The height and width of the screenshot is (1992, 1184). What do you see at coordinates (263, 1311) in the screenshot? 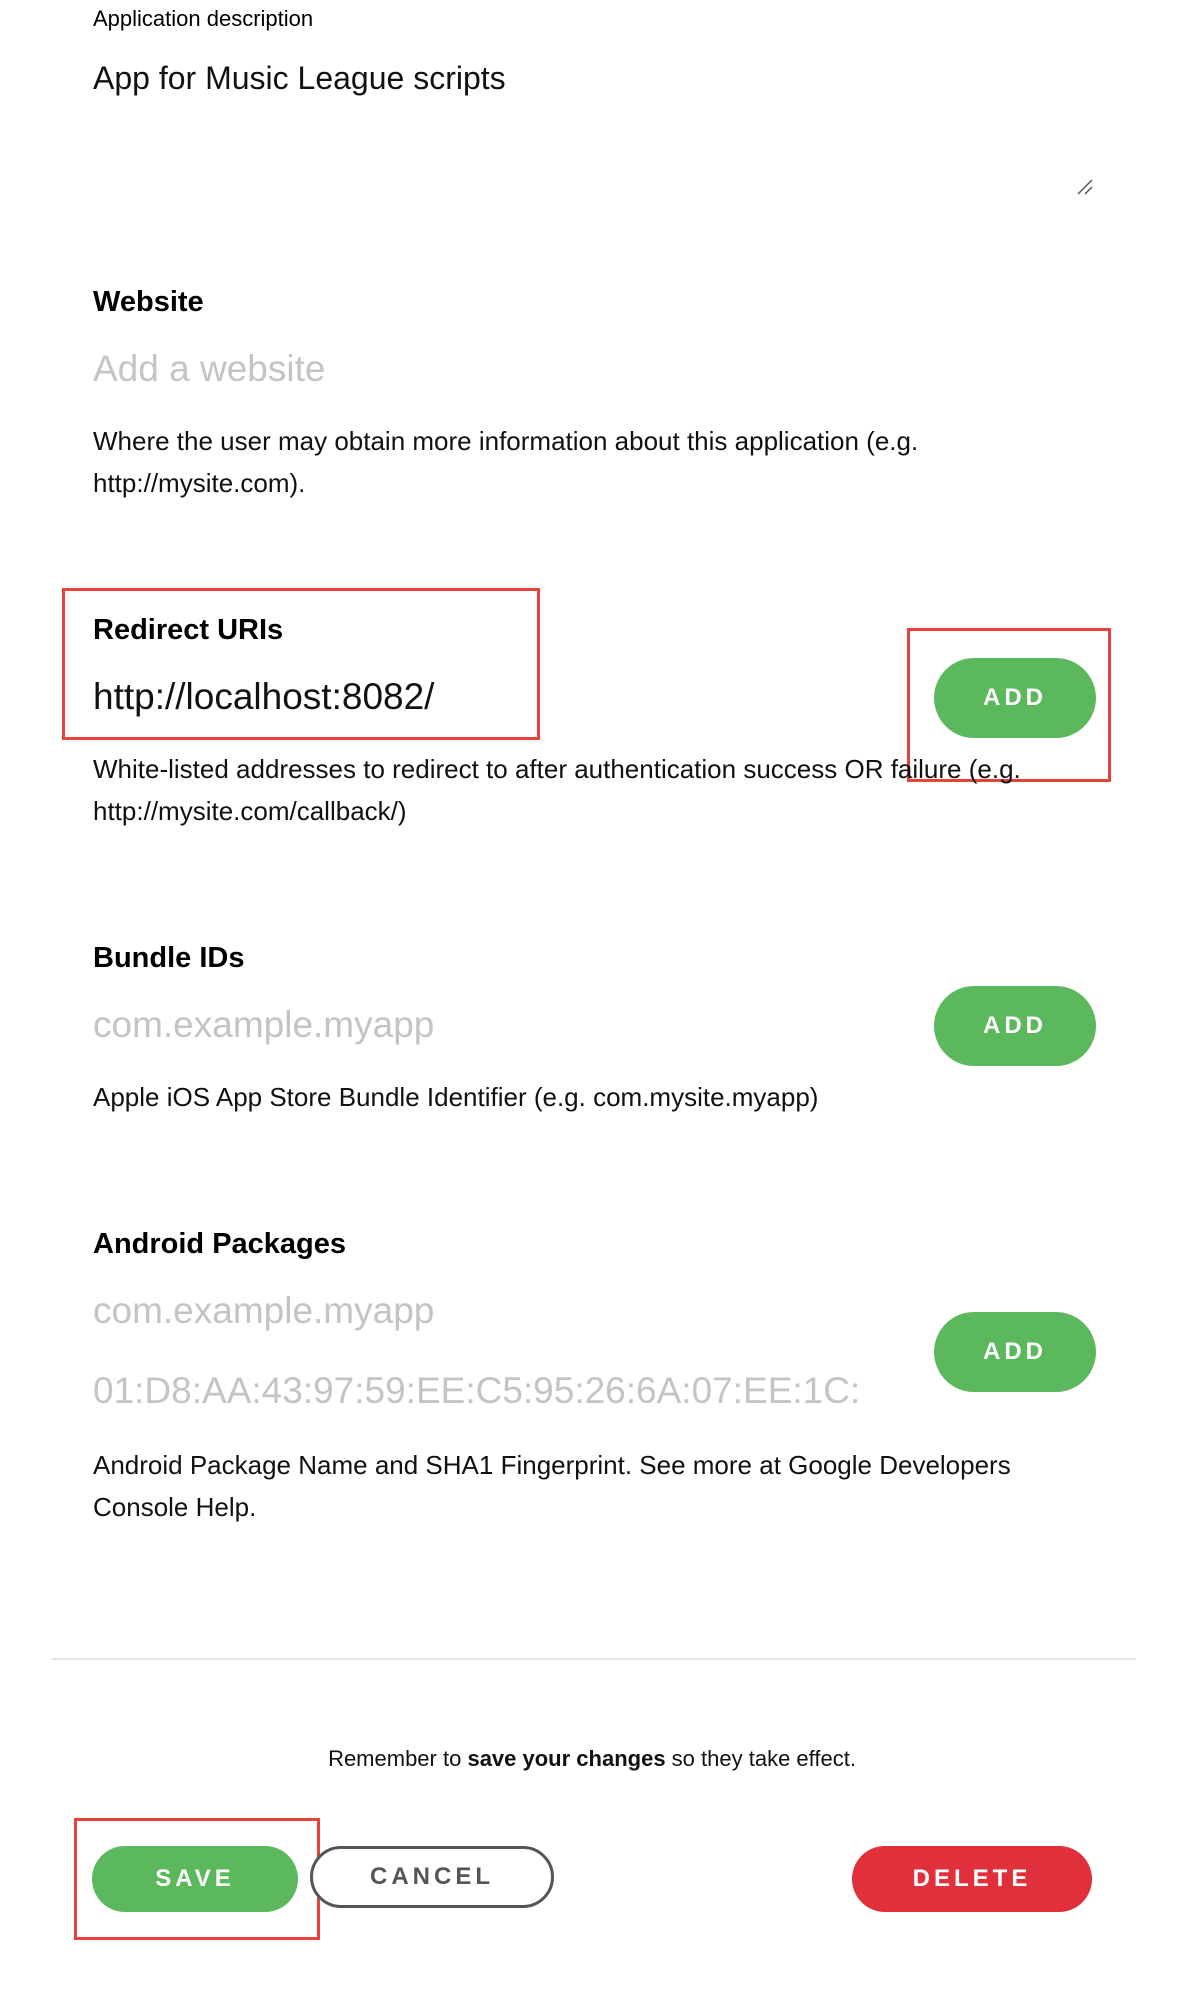
I see `android-package-input: com.example.myapp` at bounding box center [263, 1311].